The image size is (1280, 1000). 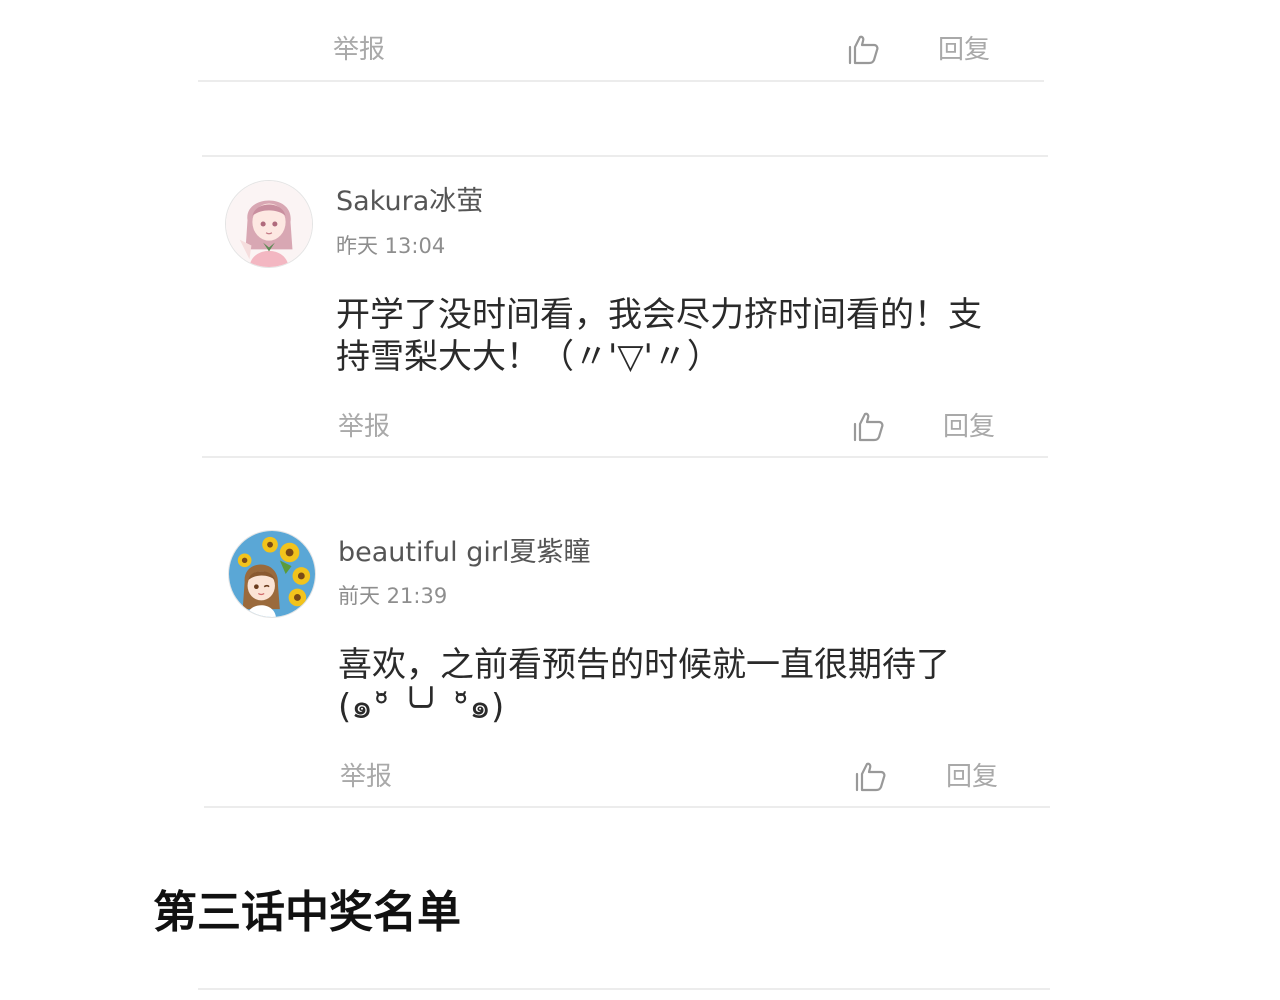 What do you see at coordinates (659, 315) in the screenshot?
I see `comment-text-line: 开学了没时间看，我会尽力挤时间看的！支` at bounding box center [659, 315].